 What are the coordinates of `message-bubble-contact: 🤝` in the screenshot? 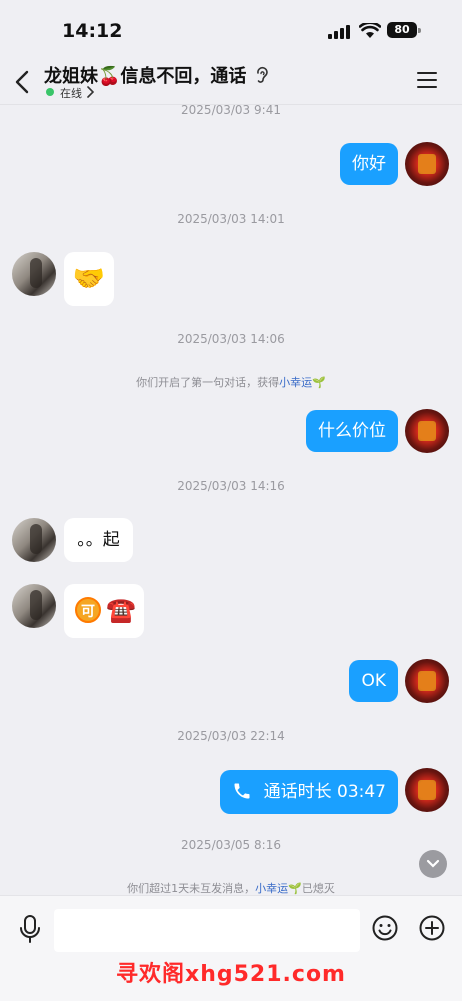 It's located at (89, 279).